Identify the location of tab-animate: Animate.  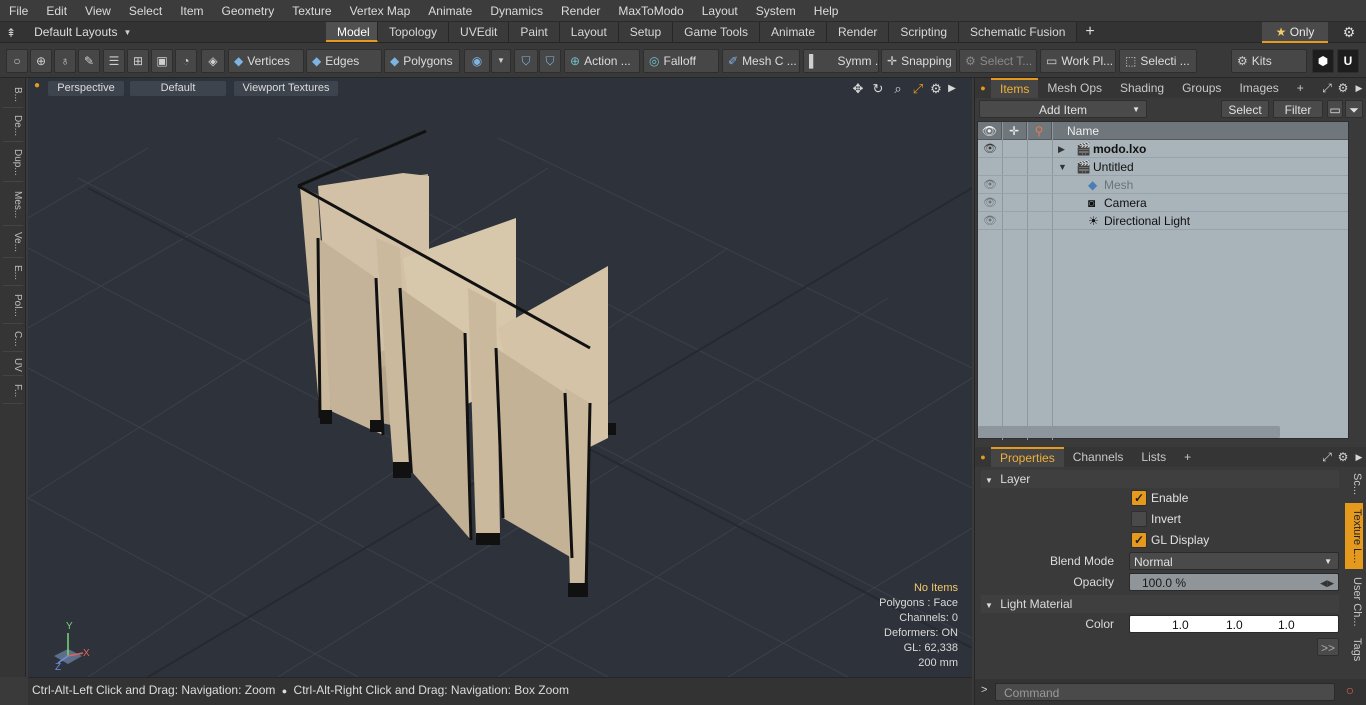
(793, 32).